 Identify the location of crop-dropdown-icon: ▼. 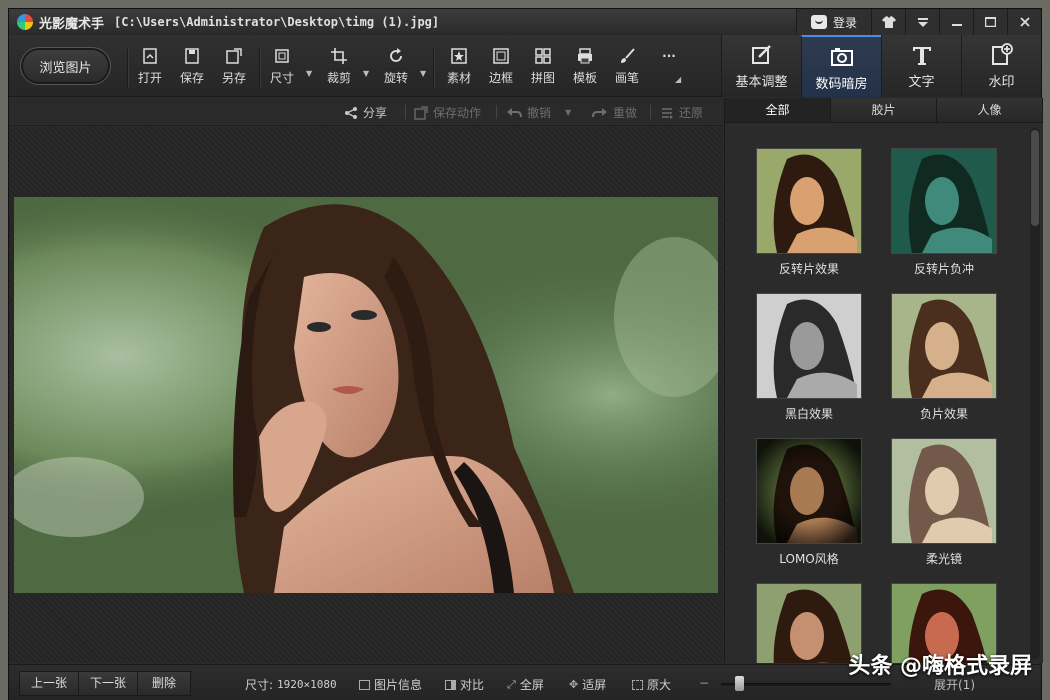
(366, 73).